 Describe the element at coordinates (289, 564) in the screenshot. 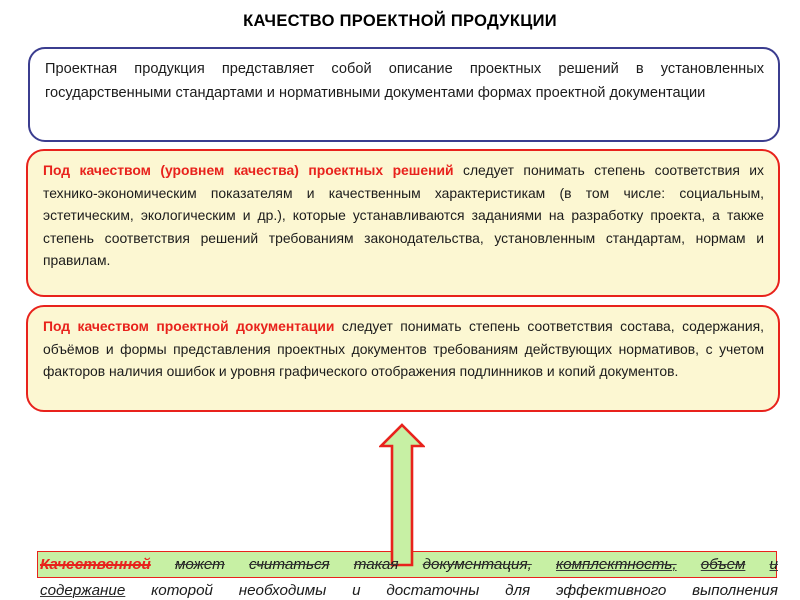

I see `bottom-word-2: считаться` at that location.